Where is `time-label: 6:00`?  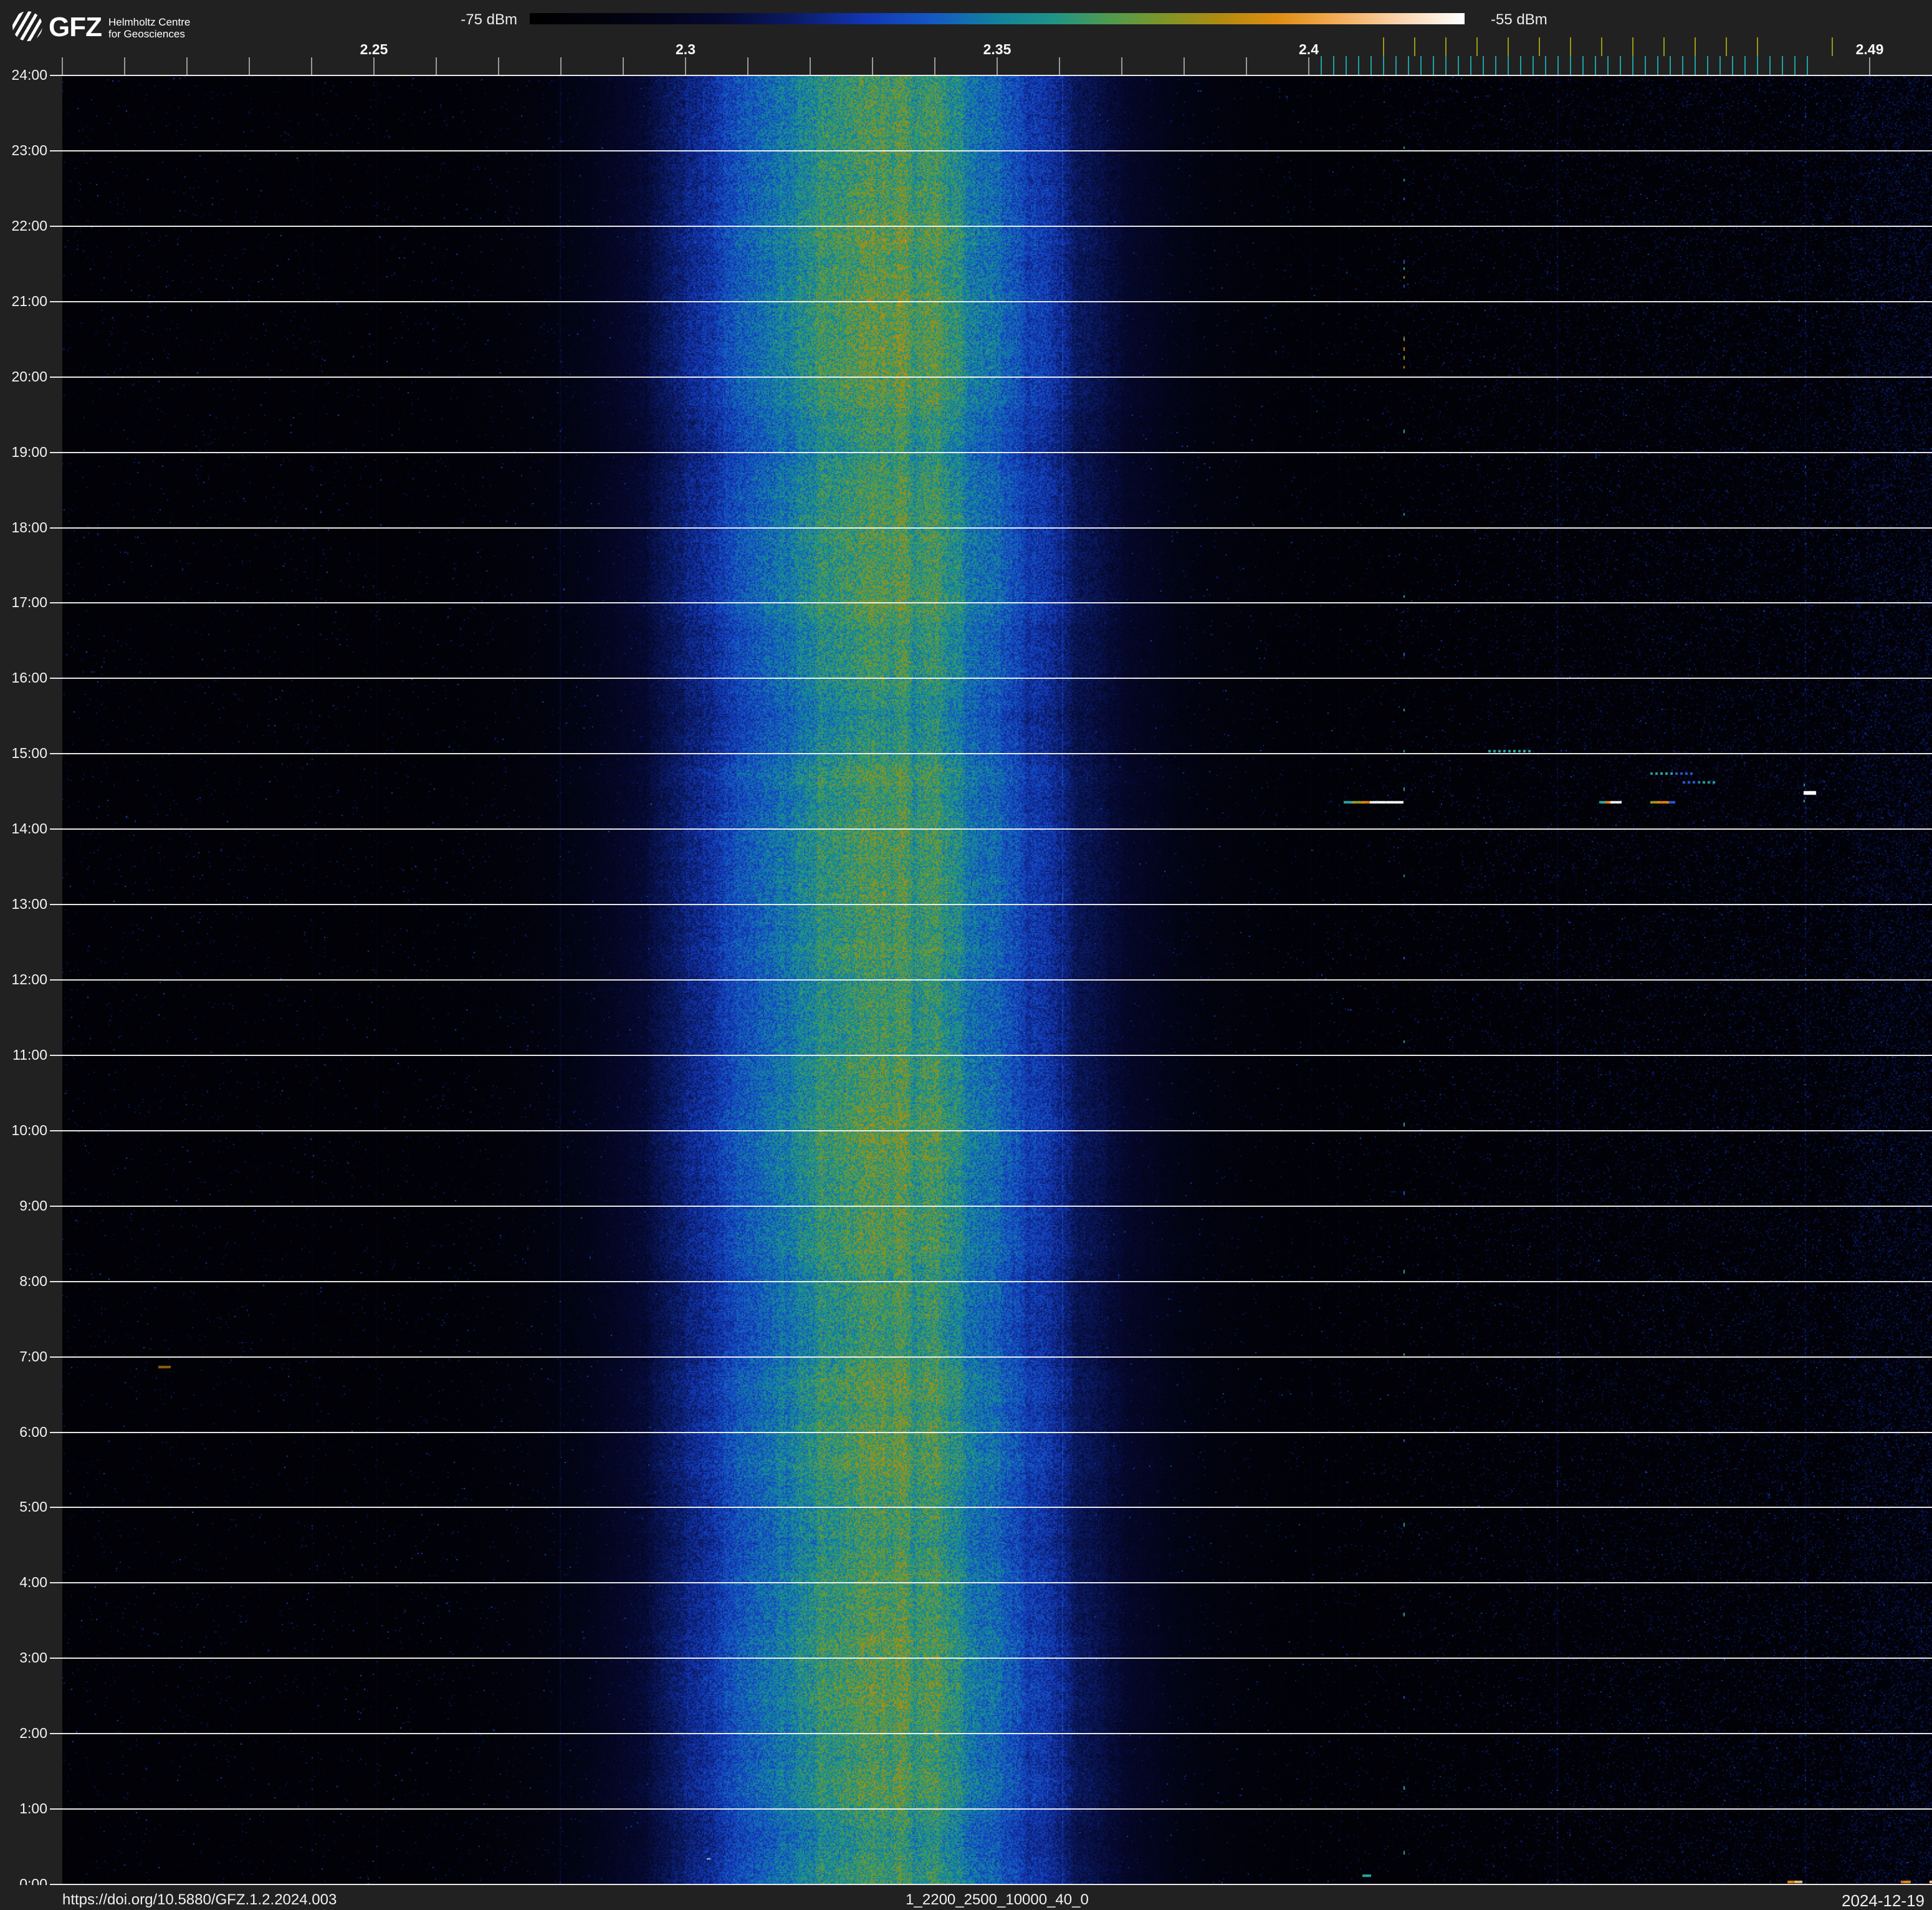 time-label: 6:00 is located at coordinates (33, 1431).